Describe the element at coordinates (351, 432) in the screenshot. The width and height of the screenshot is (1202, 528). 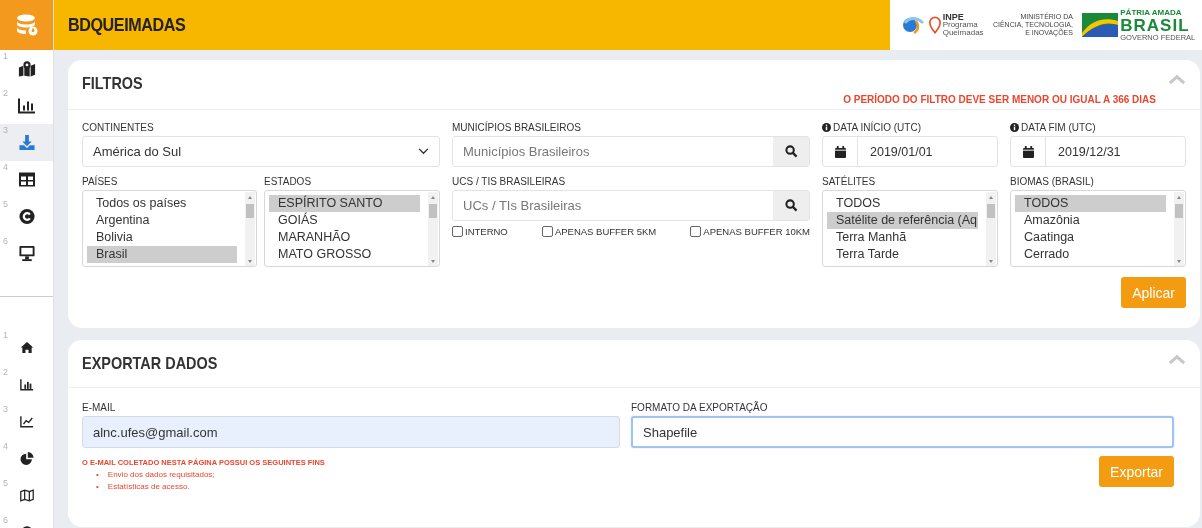
I see `email-field: alnc.ufes@gmail.com` at that location.